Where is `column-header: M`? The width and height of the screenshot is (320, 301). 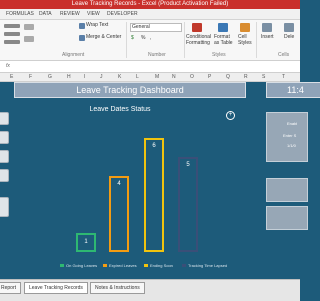 column-header: M is located at coordinates (157, 77).